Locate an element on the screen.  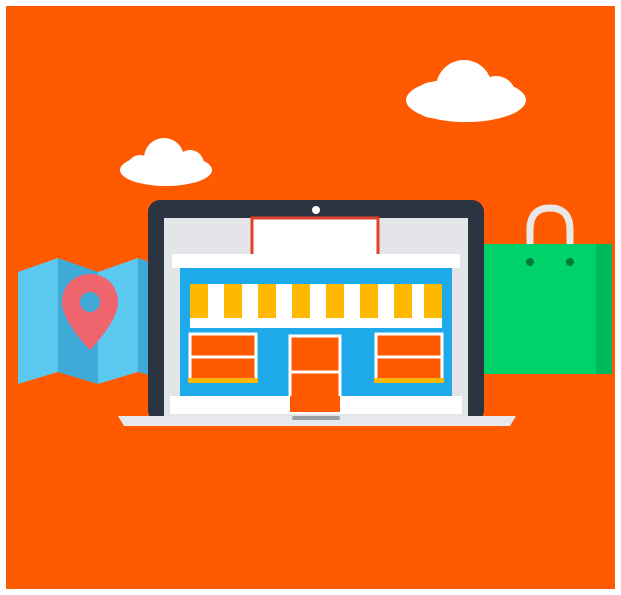
shop-window-left is located at coordinates (223, 357).